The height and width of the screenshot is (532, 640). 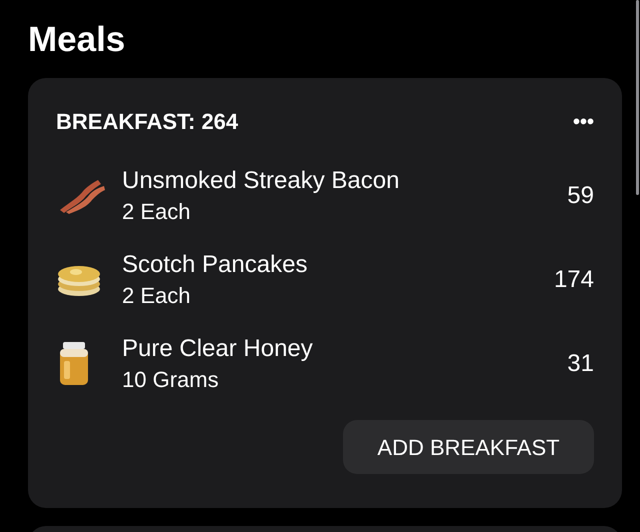 What do you see at coordinates (215, 265) in the screenshot?
I see `food-name: Scotch Pancakes` at bounding box center [215, 265].